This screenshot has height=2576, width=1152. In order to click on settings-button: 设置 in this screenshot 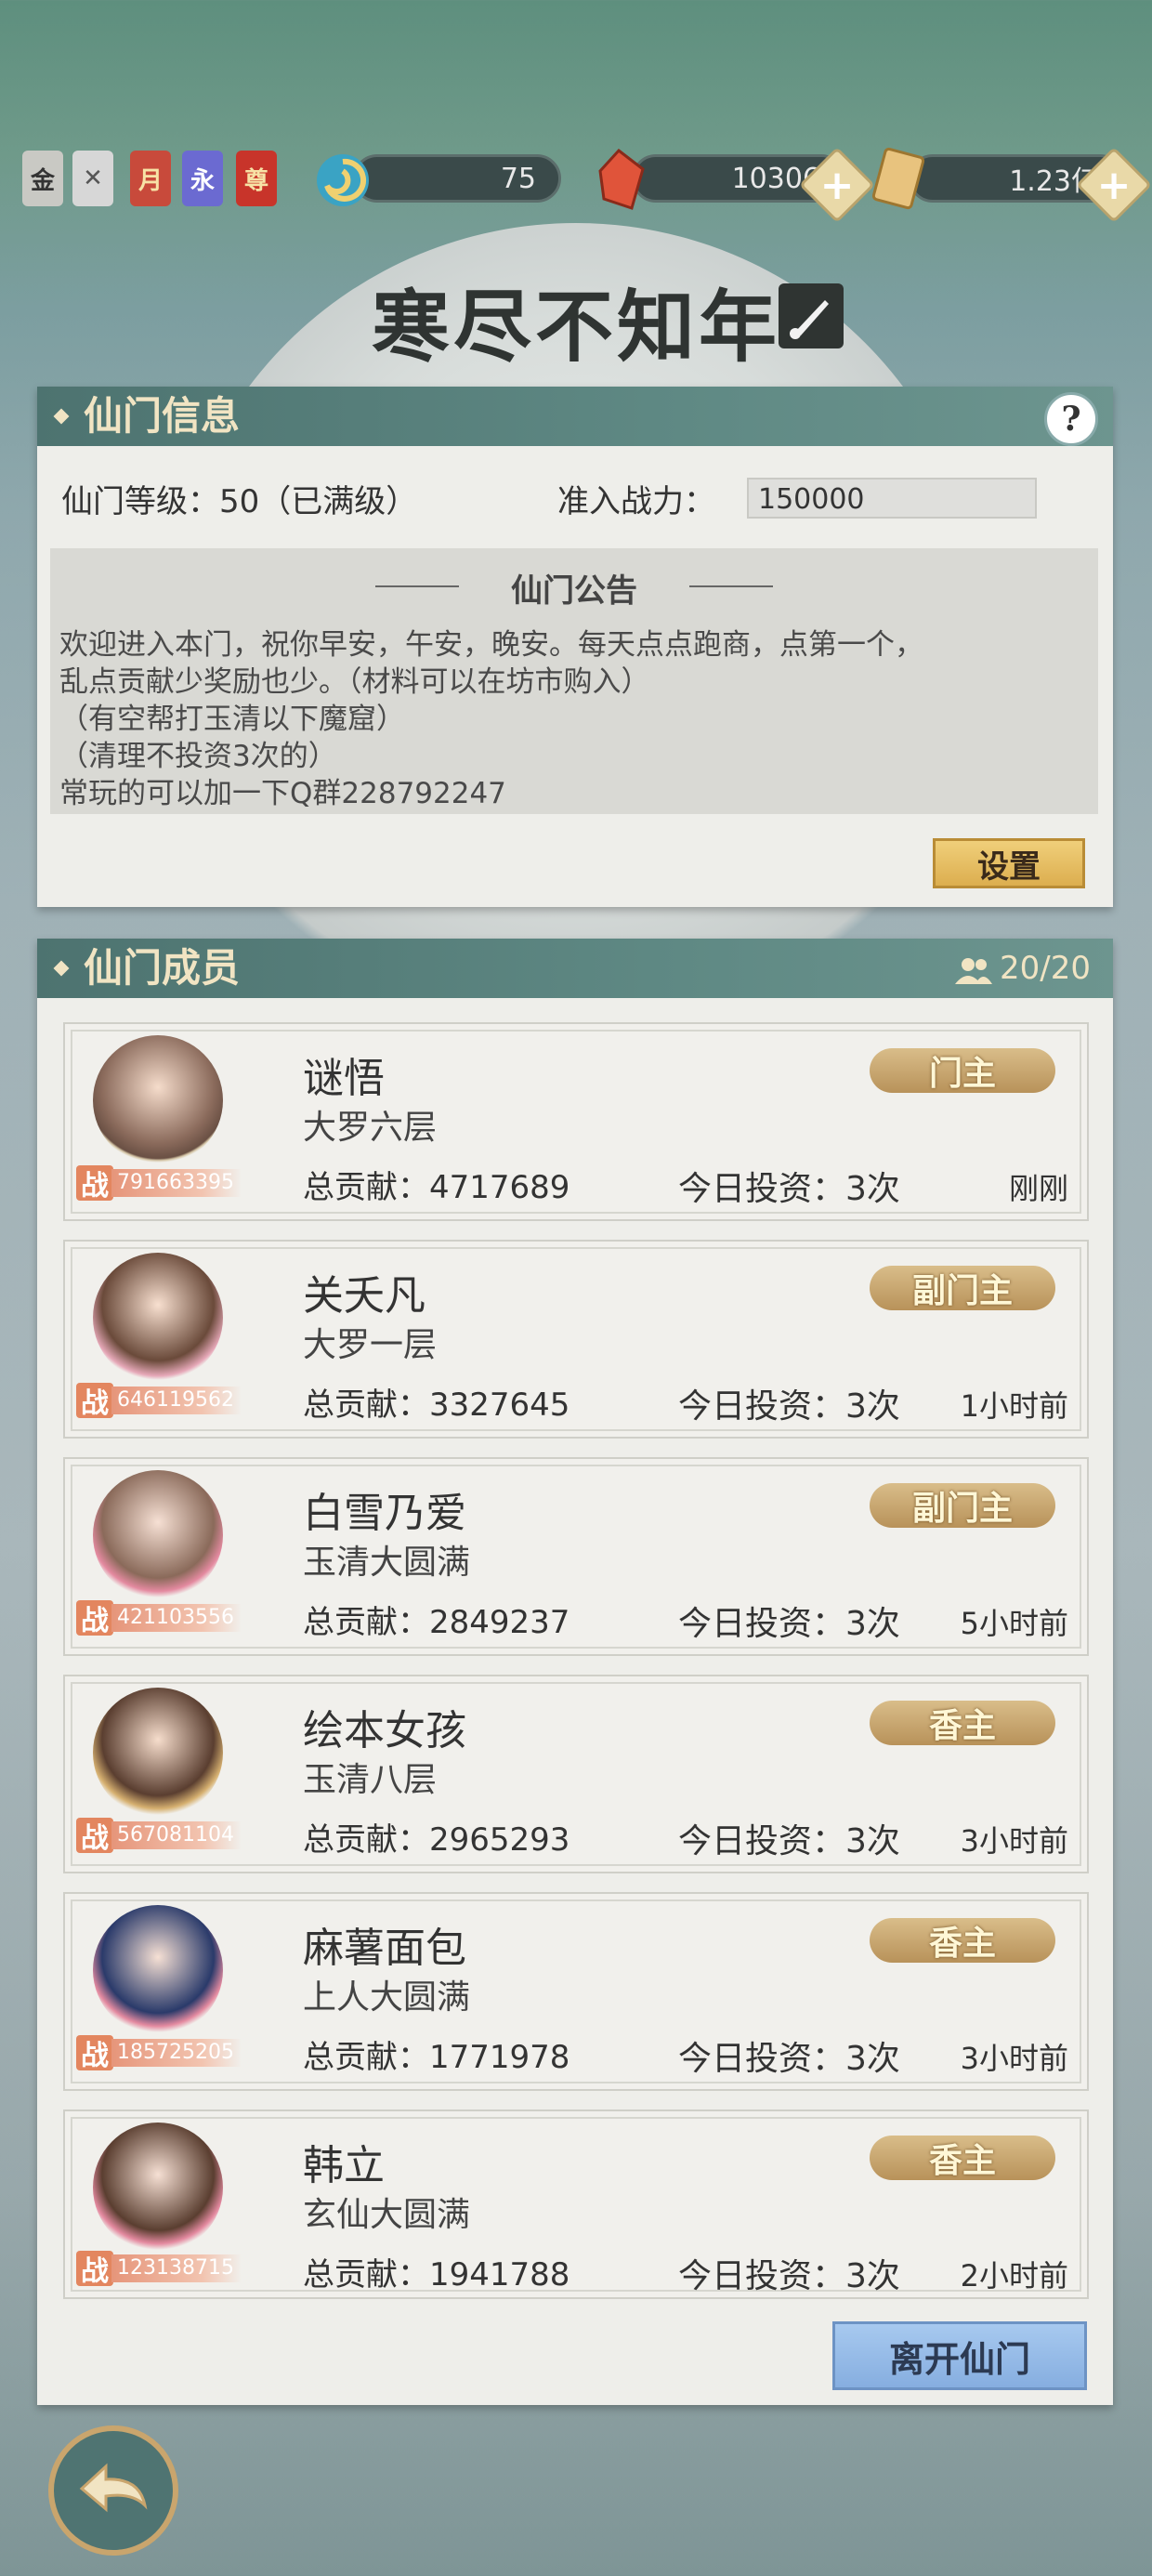, I will do `click(1009, 863)`.